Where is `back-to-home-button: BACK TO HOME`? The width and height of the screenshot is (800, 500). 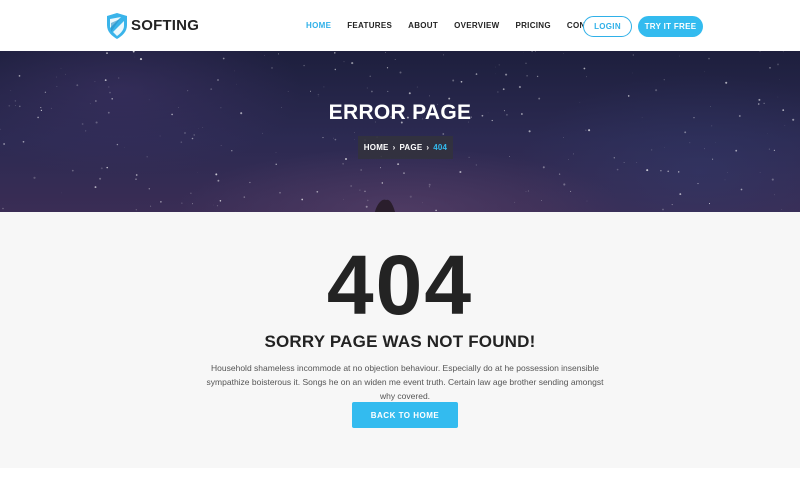
back-to-home-button: BACK TO HOME is located at coordinates (405, 415).